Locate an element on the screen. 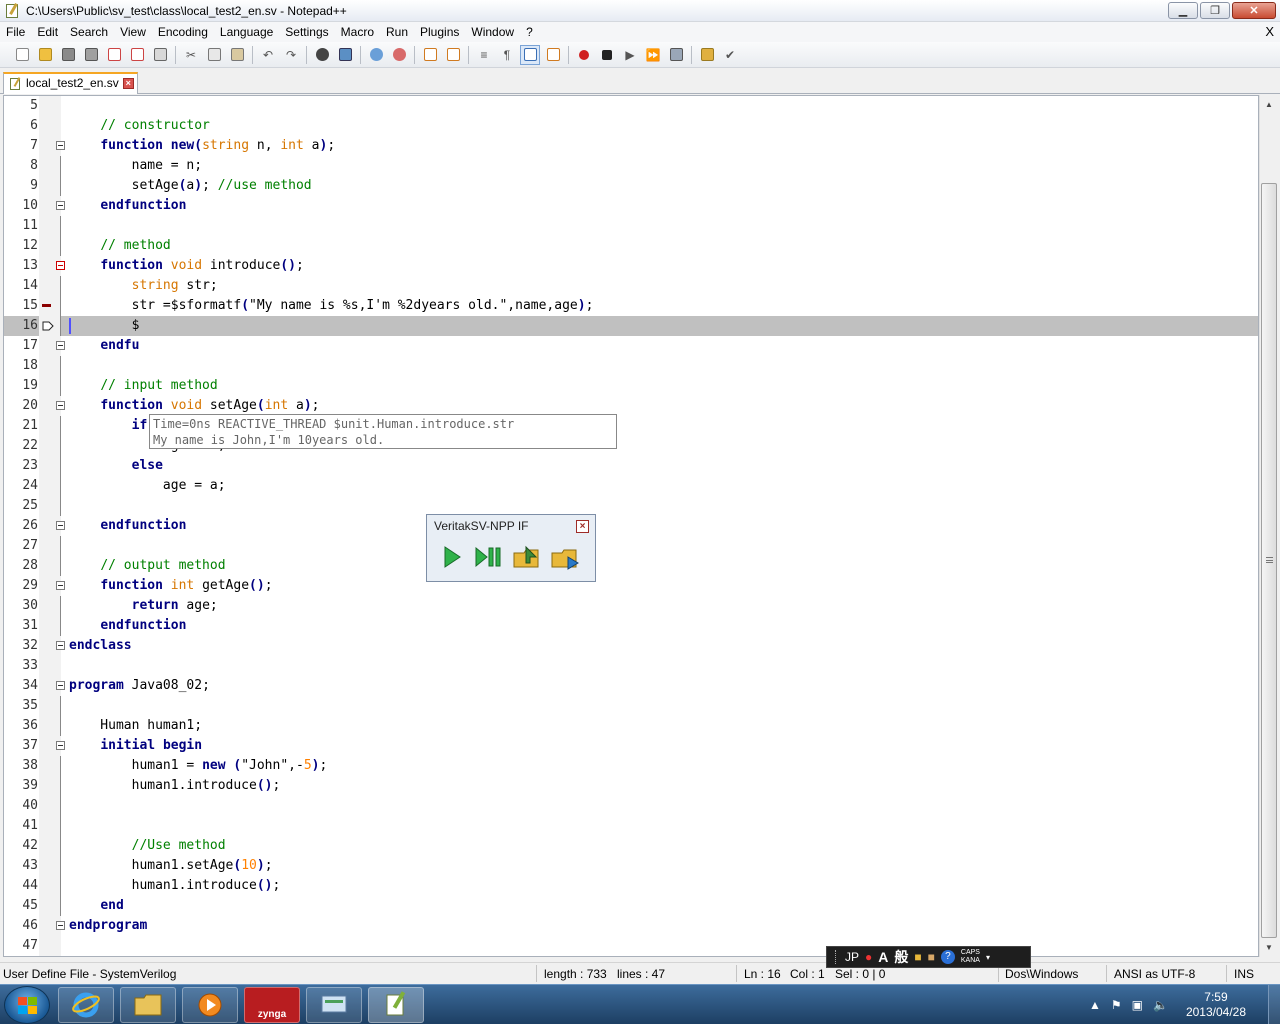 The image size is (1280, 1024). code-line: 42 //Use method is located at coordinates (631, 846).